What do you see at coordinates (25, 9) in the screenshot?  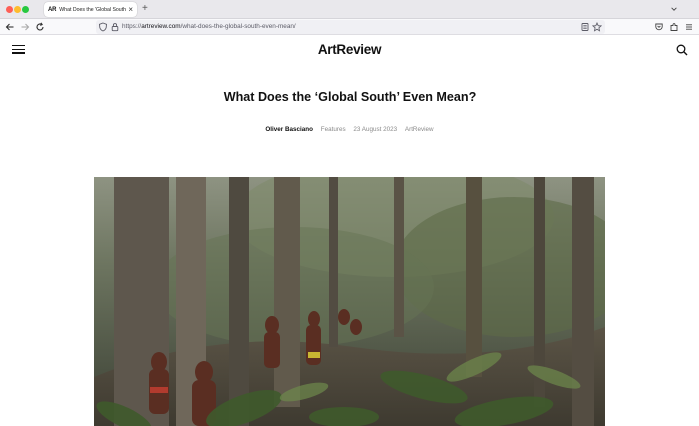 I see `fullscreen-window-button` at bounding box center [25, 9].